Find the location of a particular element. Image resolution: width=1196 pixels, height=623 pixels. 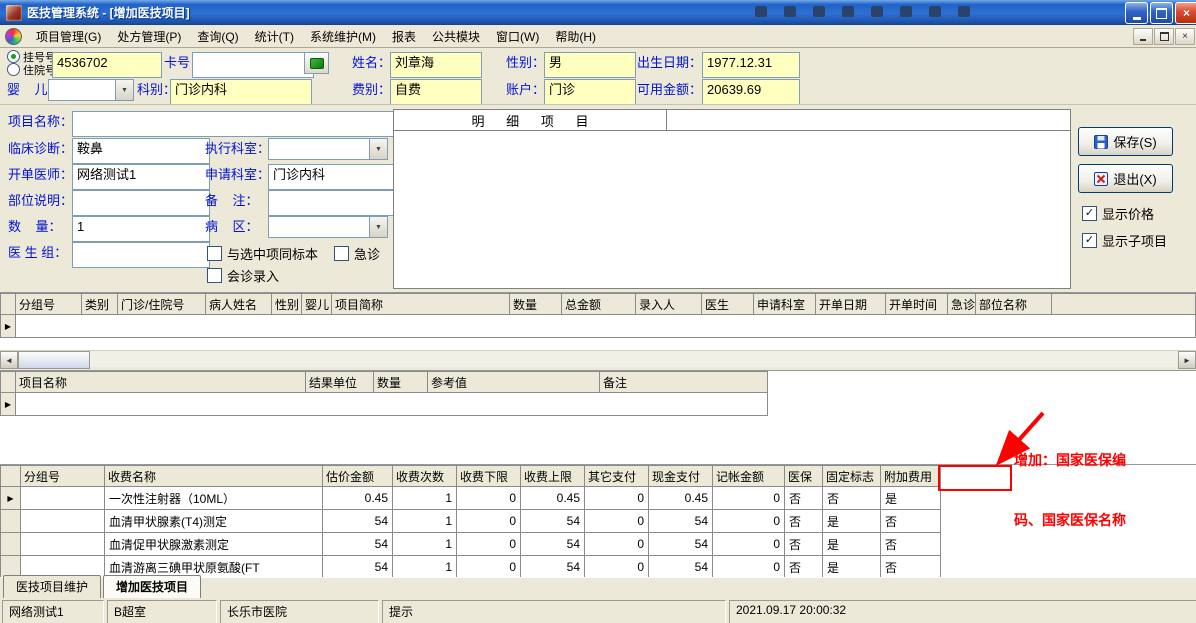

menu-item-statistics: 统计(T) is located at coordinates (274, 36).